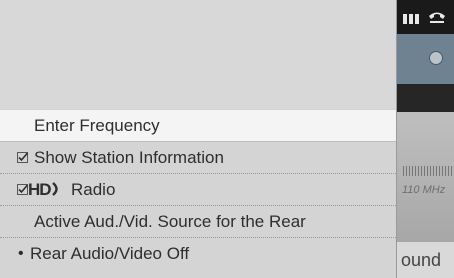  I want to click on hd-radio-logo: HD, so click(44, 190).